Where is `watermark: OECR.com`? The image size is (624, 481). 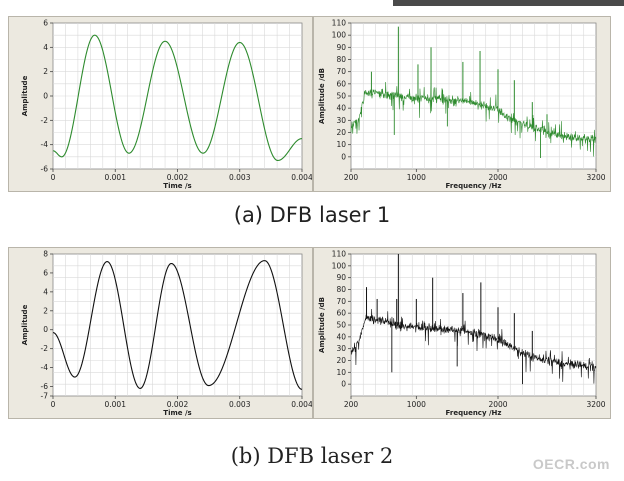 watermark: OECR.com is located at coordinates (571, 464).